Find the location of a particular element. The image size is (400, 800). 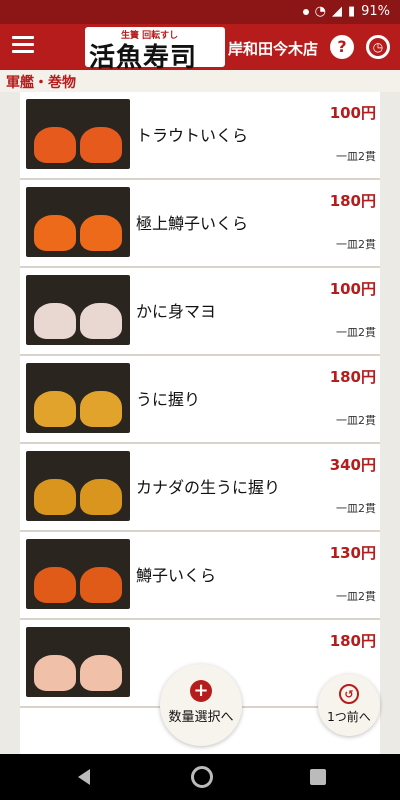

item-price: 340円 is located at coordinates (352, 465).